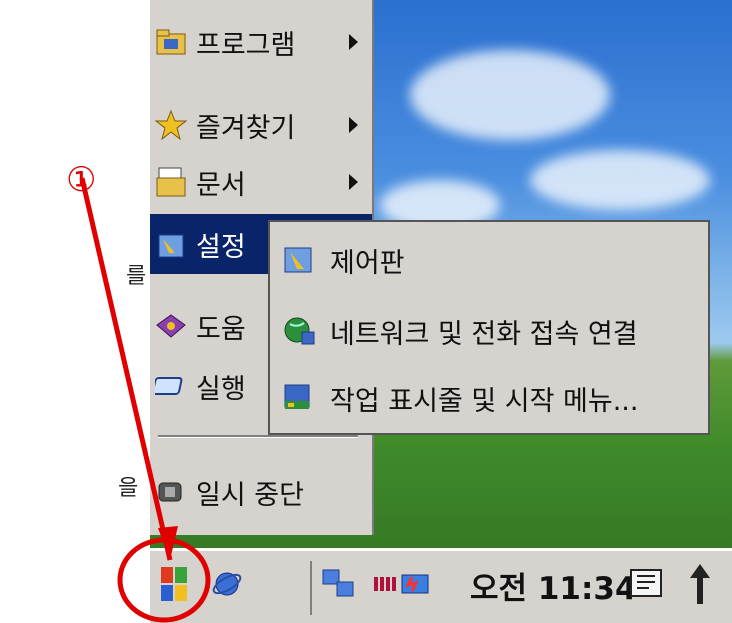 The image size is (732, 623). What do you see at coordinates (246, 45) in the screenshot?
I see `menu-label-programs: 프로그램` at bounding box center [246, 45].